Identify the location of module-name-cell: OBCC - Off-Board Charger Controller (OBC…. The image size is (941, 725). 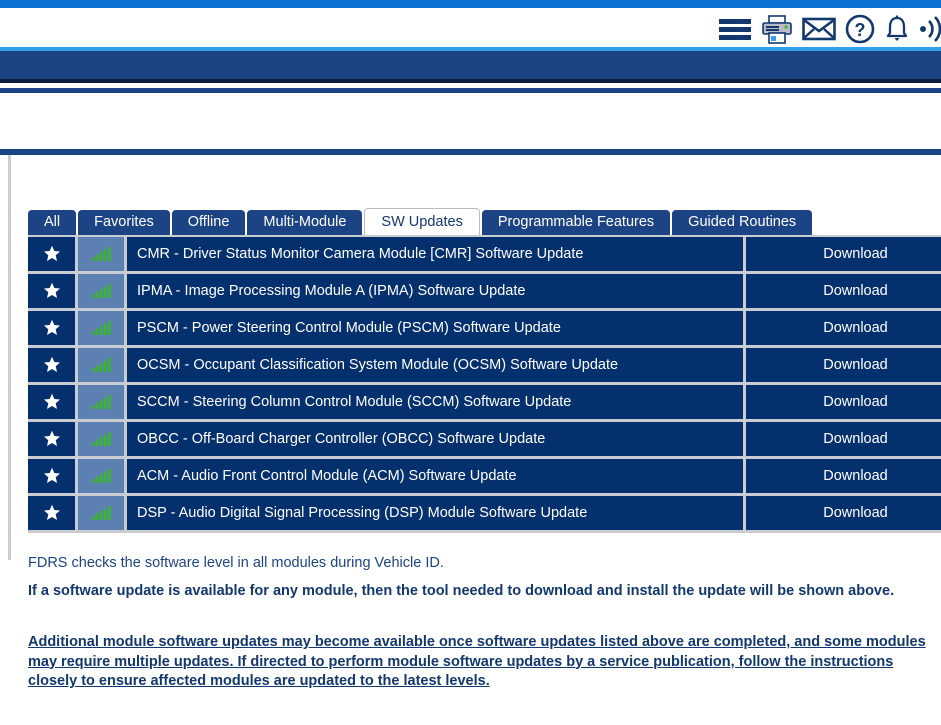
(435, 439).